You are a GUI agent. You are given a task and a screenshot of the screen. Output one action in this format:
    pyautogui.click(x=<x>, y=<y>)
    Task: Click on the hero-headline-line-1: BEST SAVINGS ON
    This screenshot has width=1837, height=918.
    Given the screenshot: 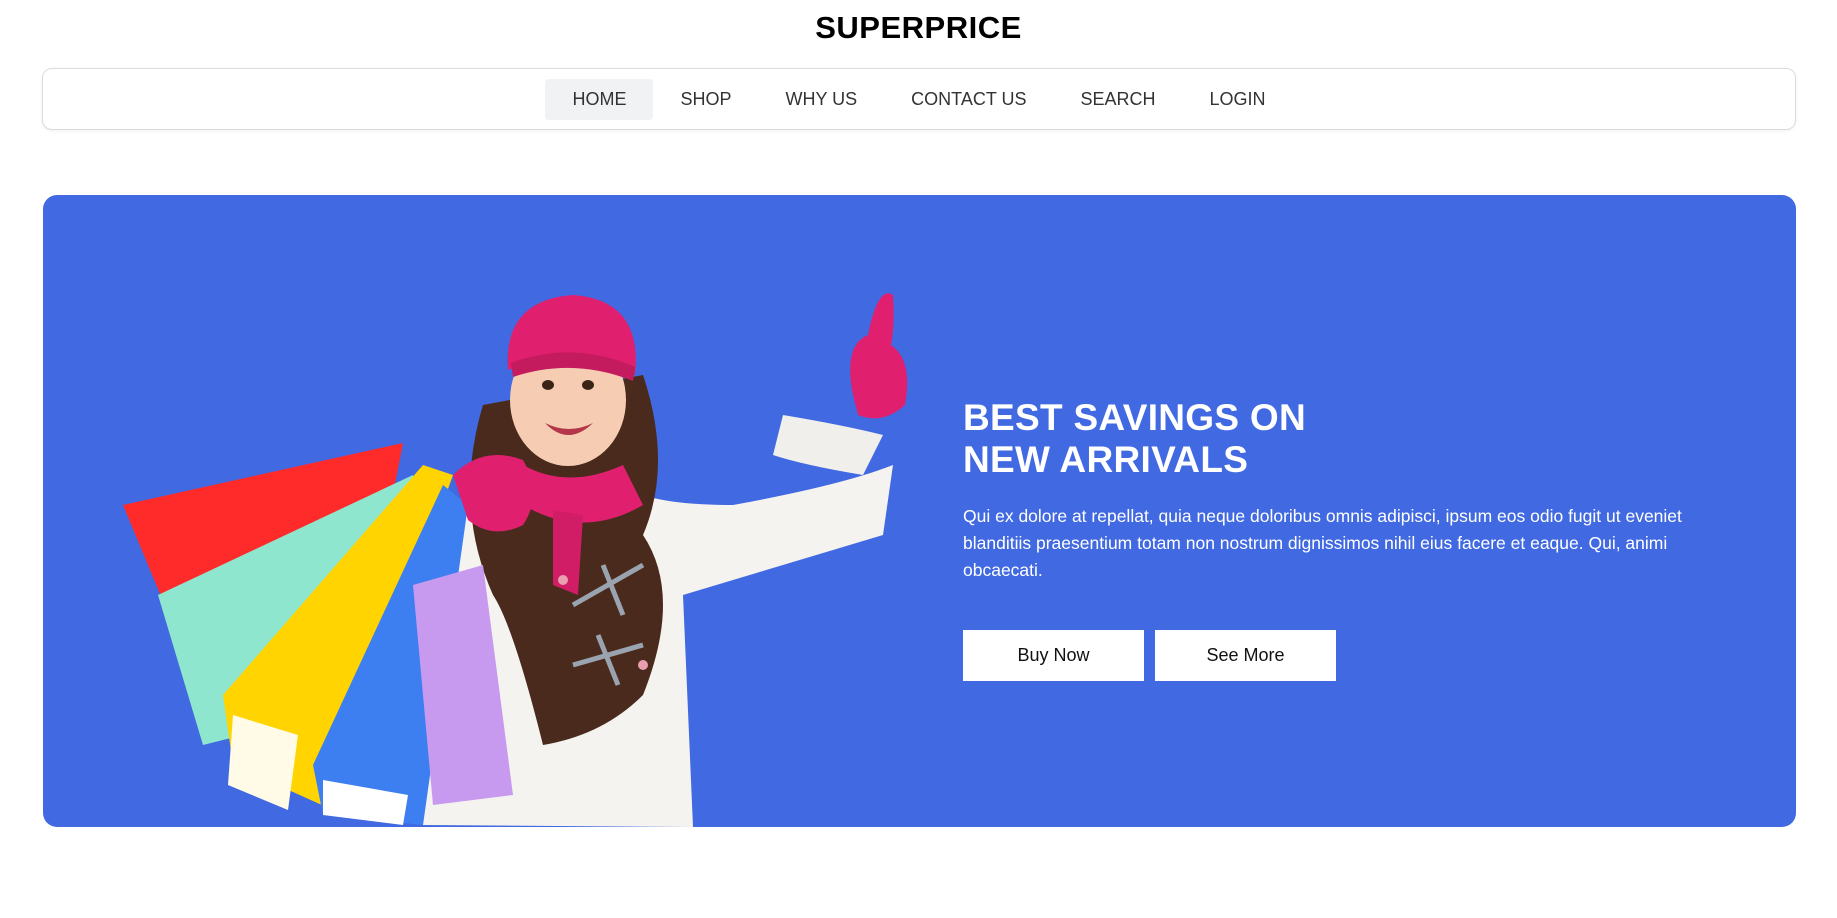 What is the action you would take?
    pyautogui.click(x=1135, y=417)
    